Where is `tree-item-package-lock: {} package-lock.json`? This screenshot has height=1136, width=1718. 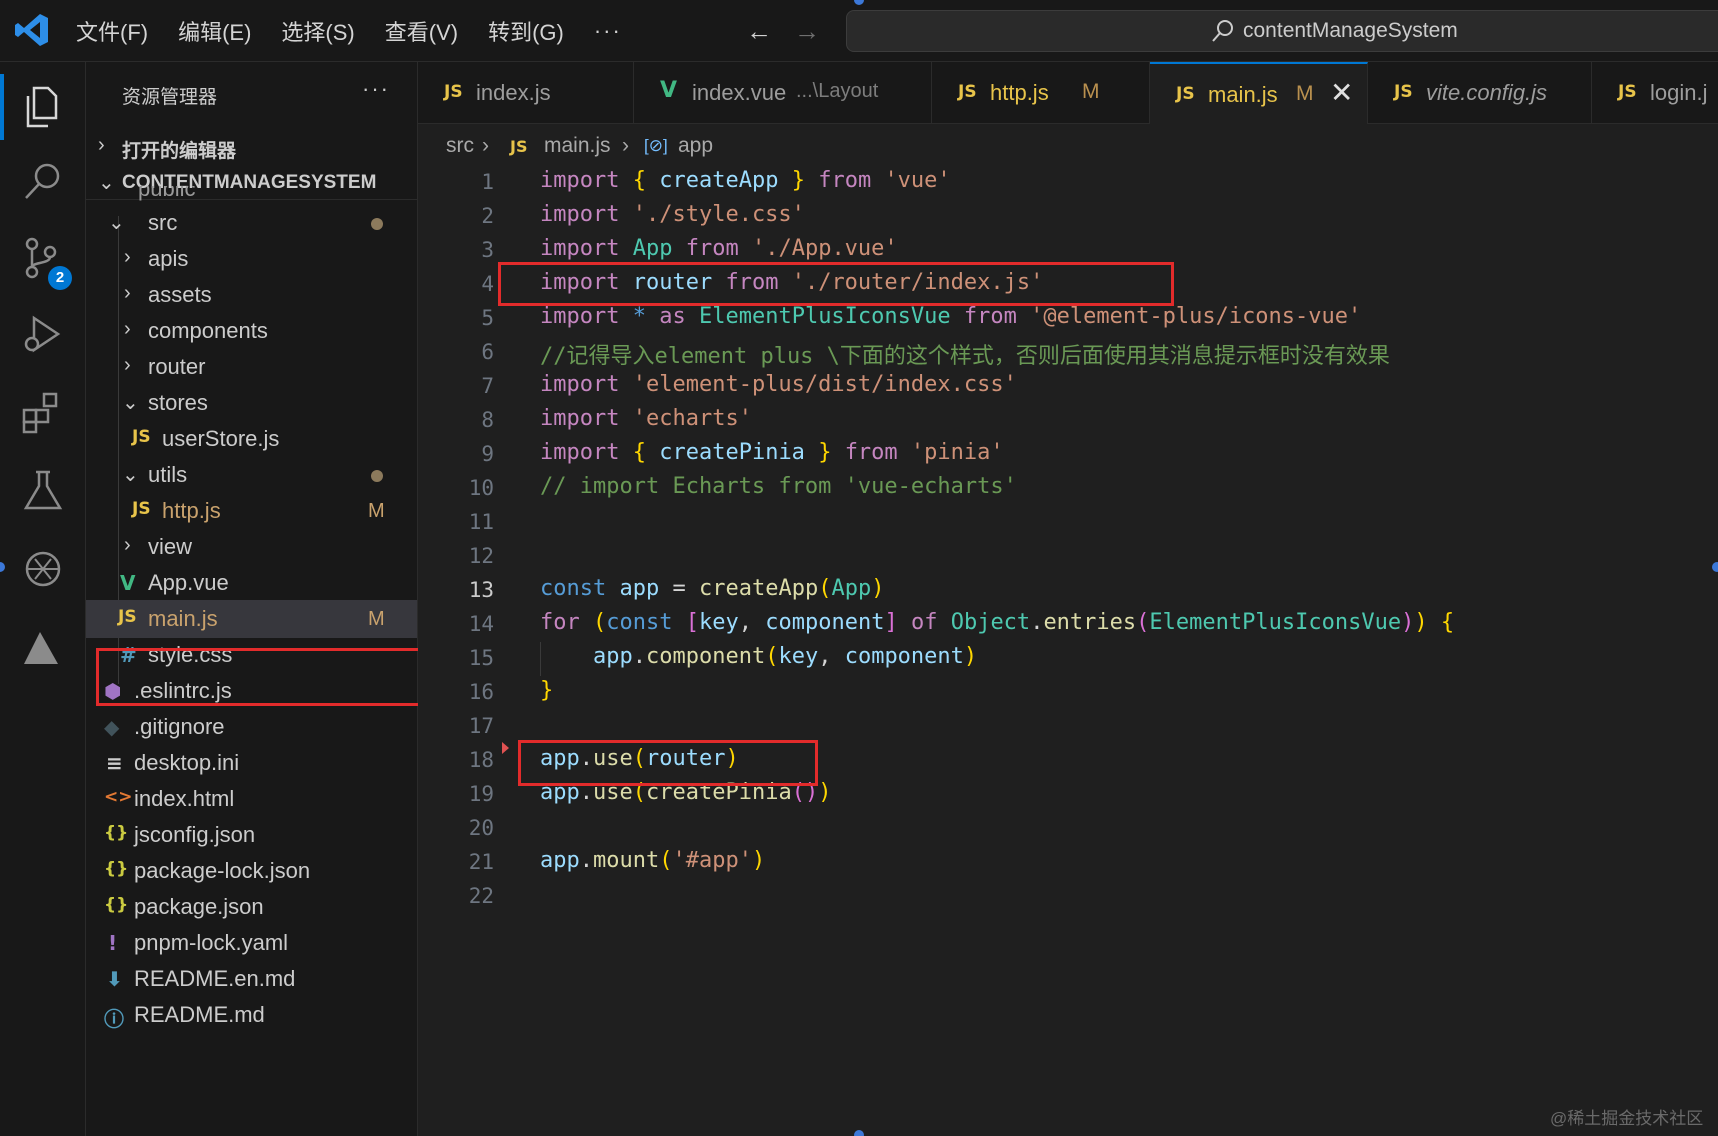
tree-item-package-lock: {} package-lock.json is located at coordinates (251, 871).